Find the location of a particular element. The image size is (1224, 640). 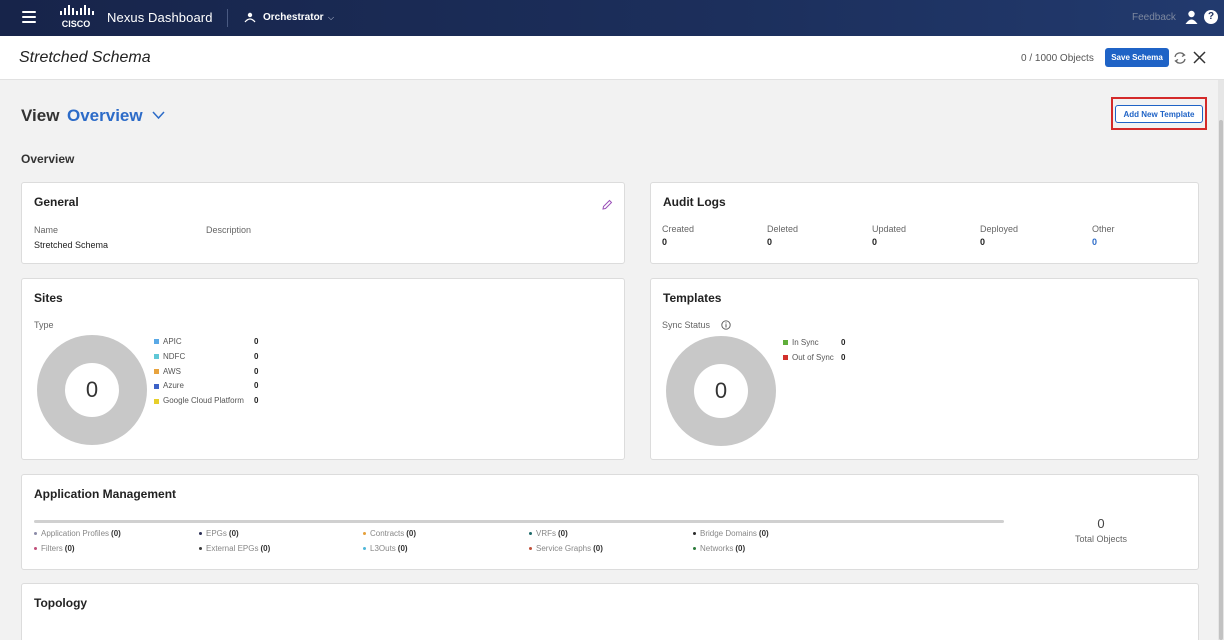

chevron-down-icon: ⌵ is located at coordinates (331, 18).